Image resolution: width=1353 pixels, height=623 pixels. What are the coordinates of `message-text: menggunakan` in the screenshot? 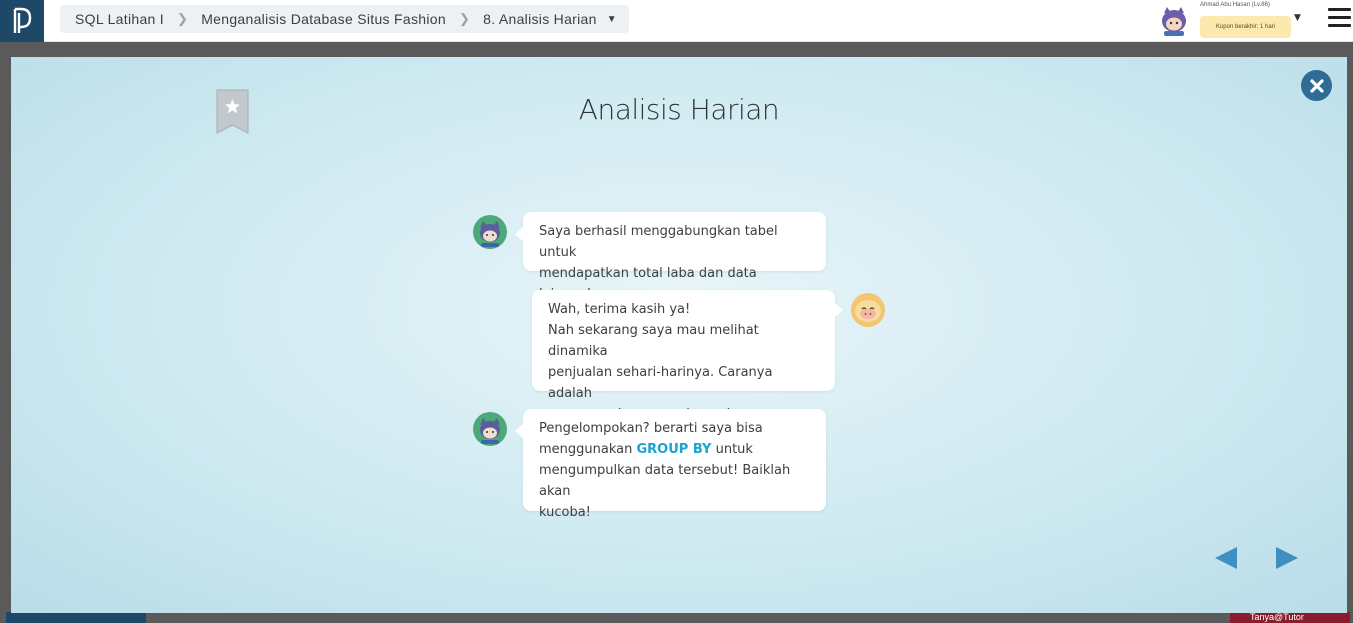 It's located at (588, 449).